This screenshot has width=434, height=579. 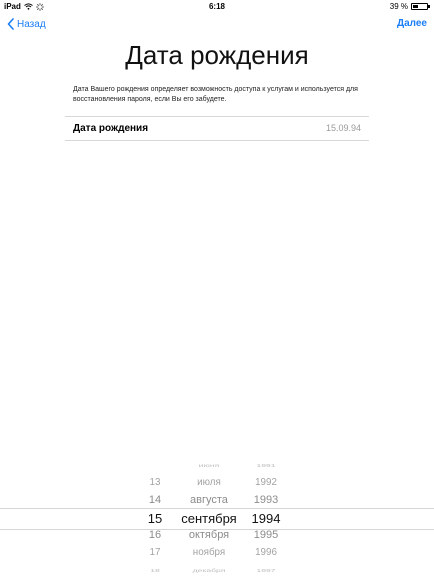 I want to click on picker-year-item: 1997, so click(x=266, y=570).